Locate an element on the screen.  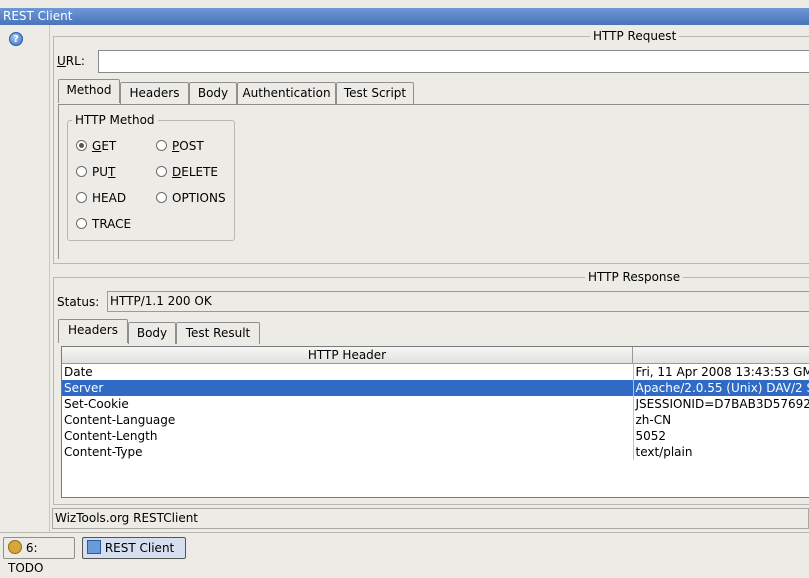
tab-headers: Headers is located at coordinates (154, 93).